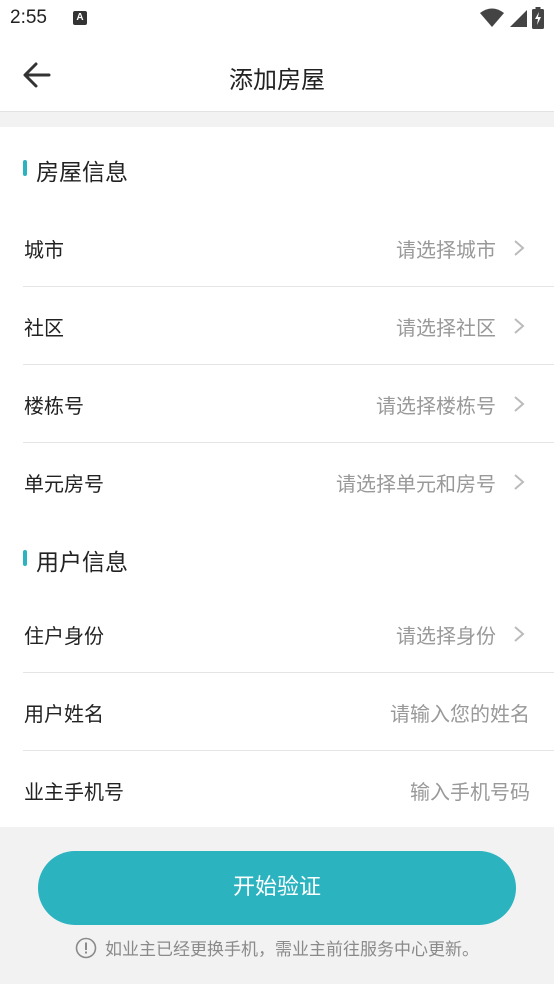 The image size is (554, 984). What do you see at coordinates (288, 404) in the screenshot?
I see `building-selector: 楼栋号 请选择楼栋号` at bounding box center [288, 404].